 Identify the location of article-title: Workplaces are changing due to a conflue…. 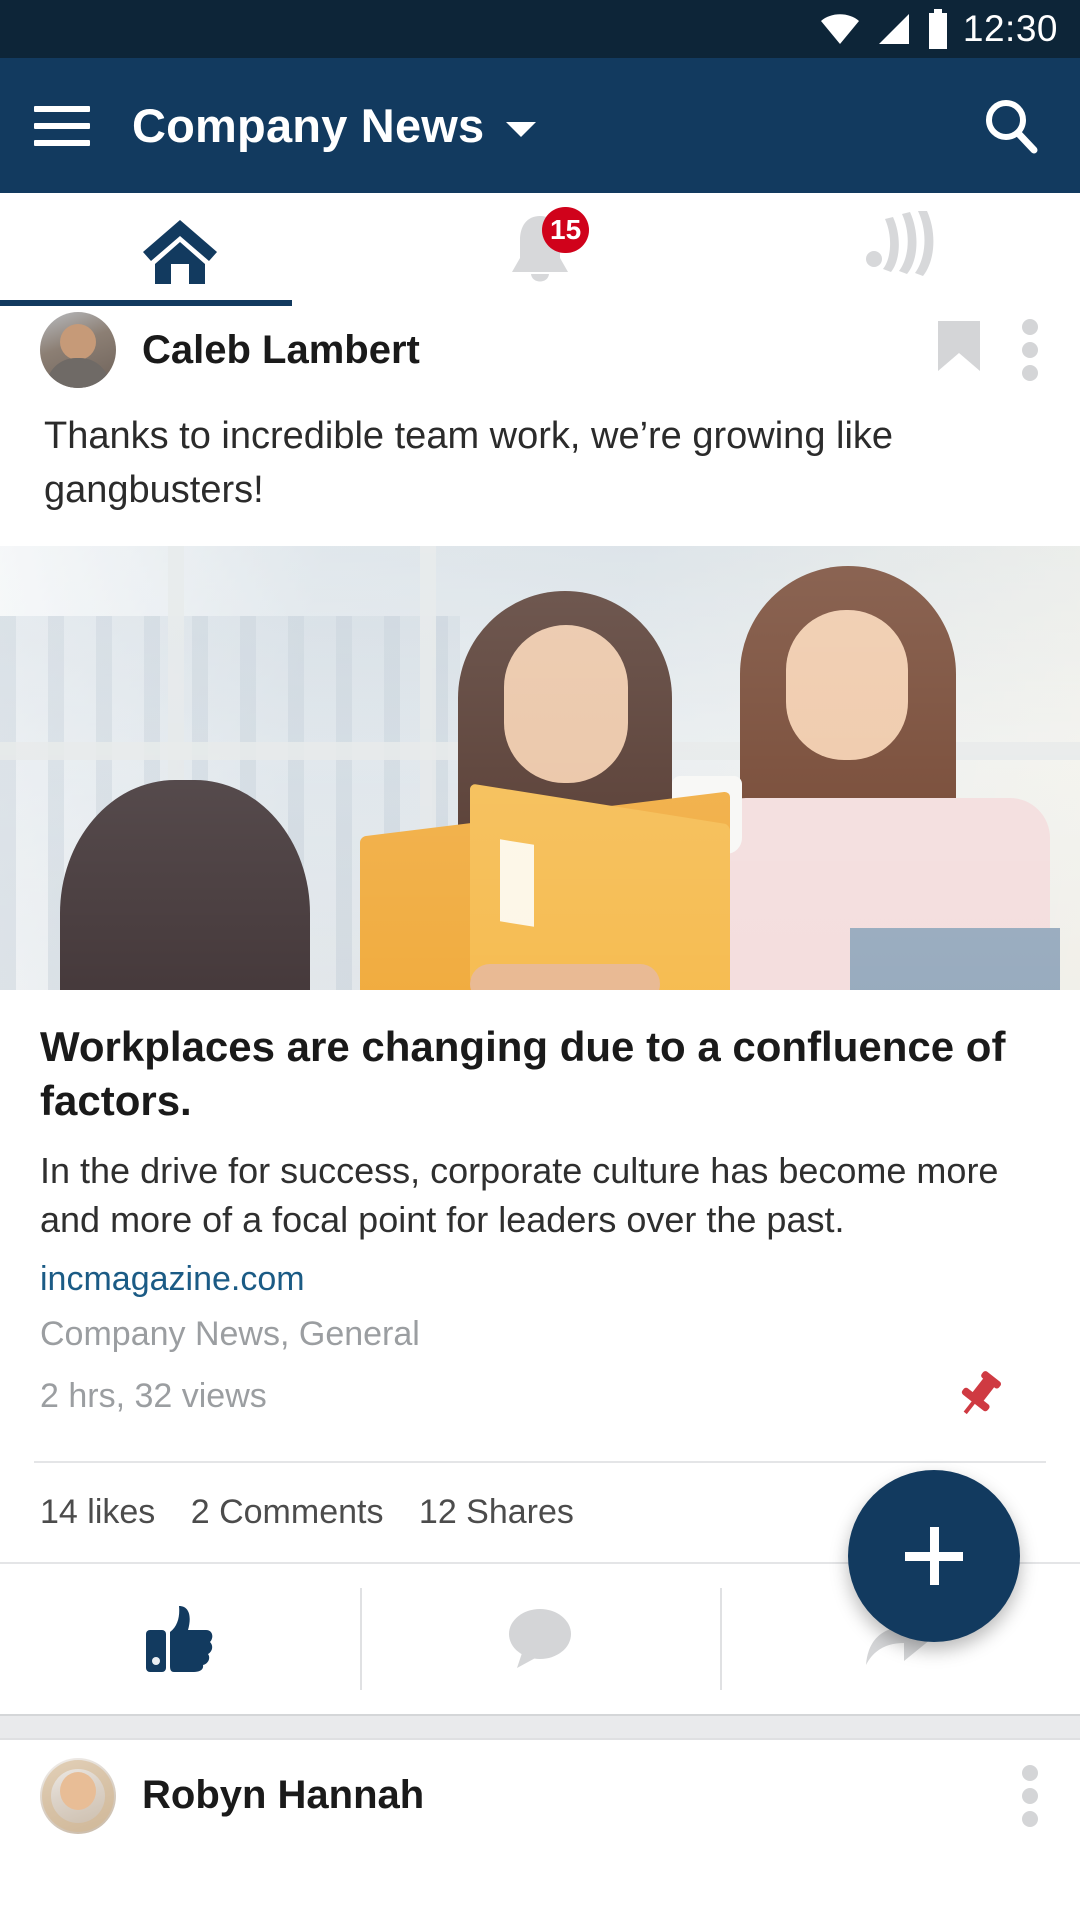
(540, 1074).